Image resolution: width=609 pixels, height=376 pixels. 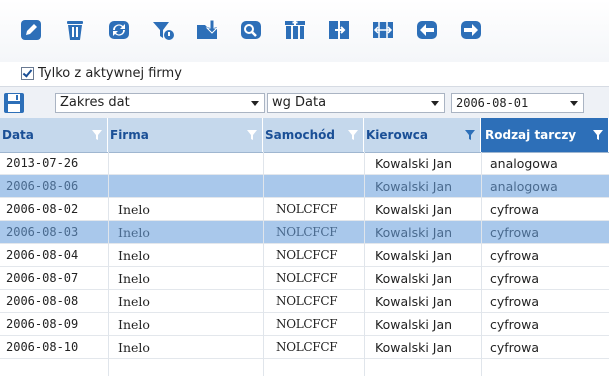 I want to click on columns-button, so click(x=295, y=30).